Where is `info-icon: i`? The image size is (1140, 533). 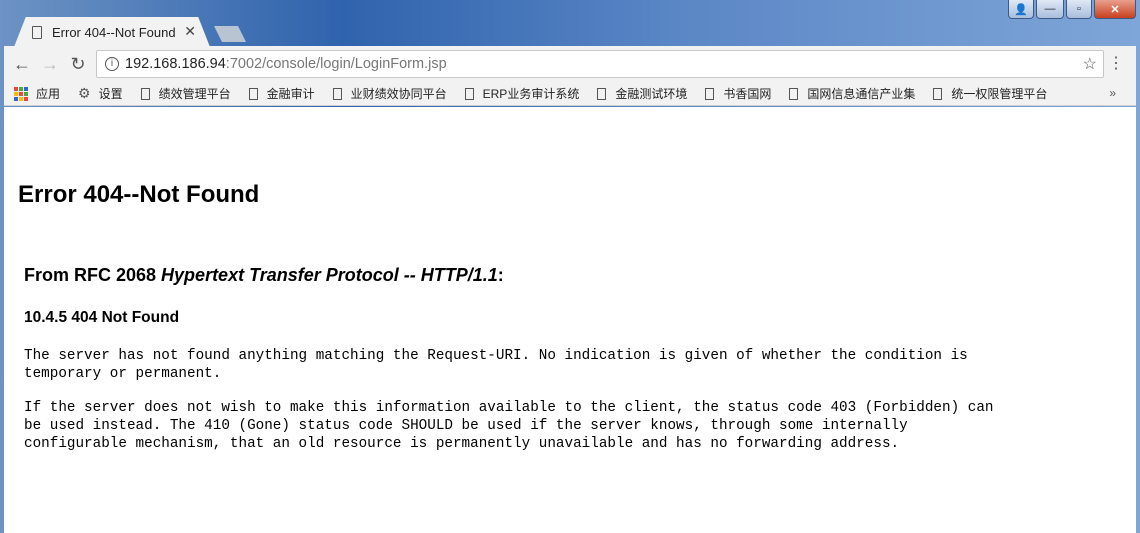
info-icon: i is located at coordinates (112, 64).